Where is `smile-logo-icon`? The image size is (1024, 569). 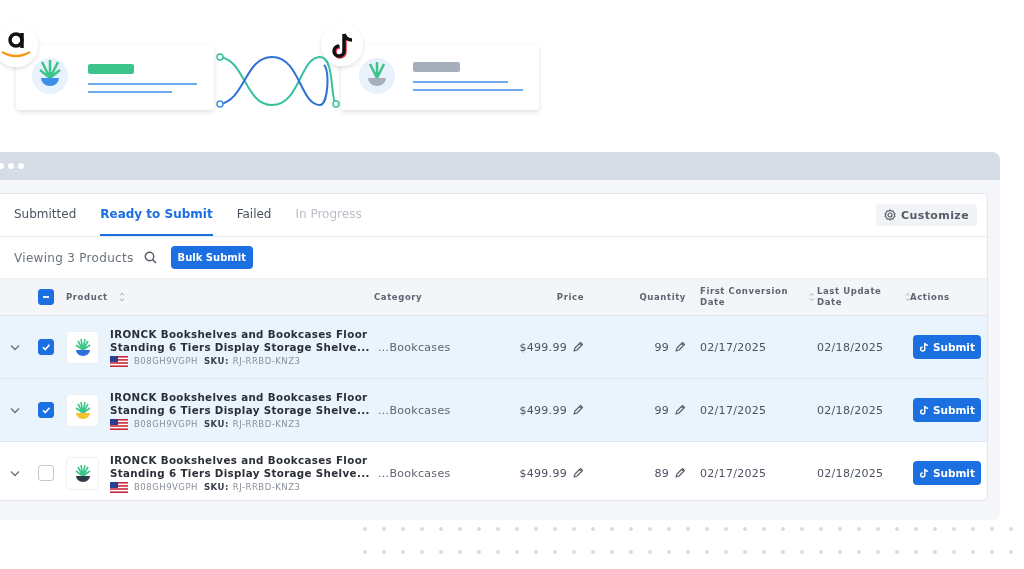 smile-logo-icon is located at coordinates (16, 45).